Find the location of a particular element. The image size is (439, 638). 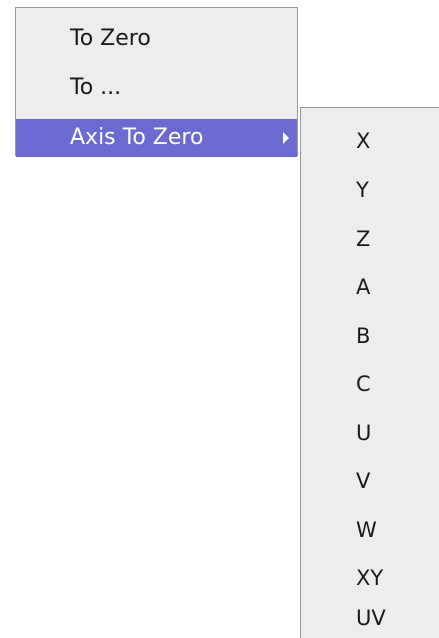

submenu-item-label: A is located at coordinates (363, 287).